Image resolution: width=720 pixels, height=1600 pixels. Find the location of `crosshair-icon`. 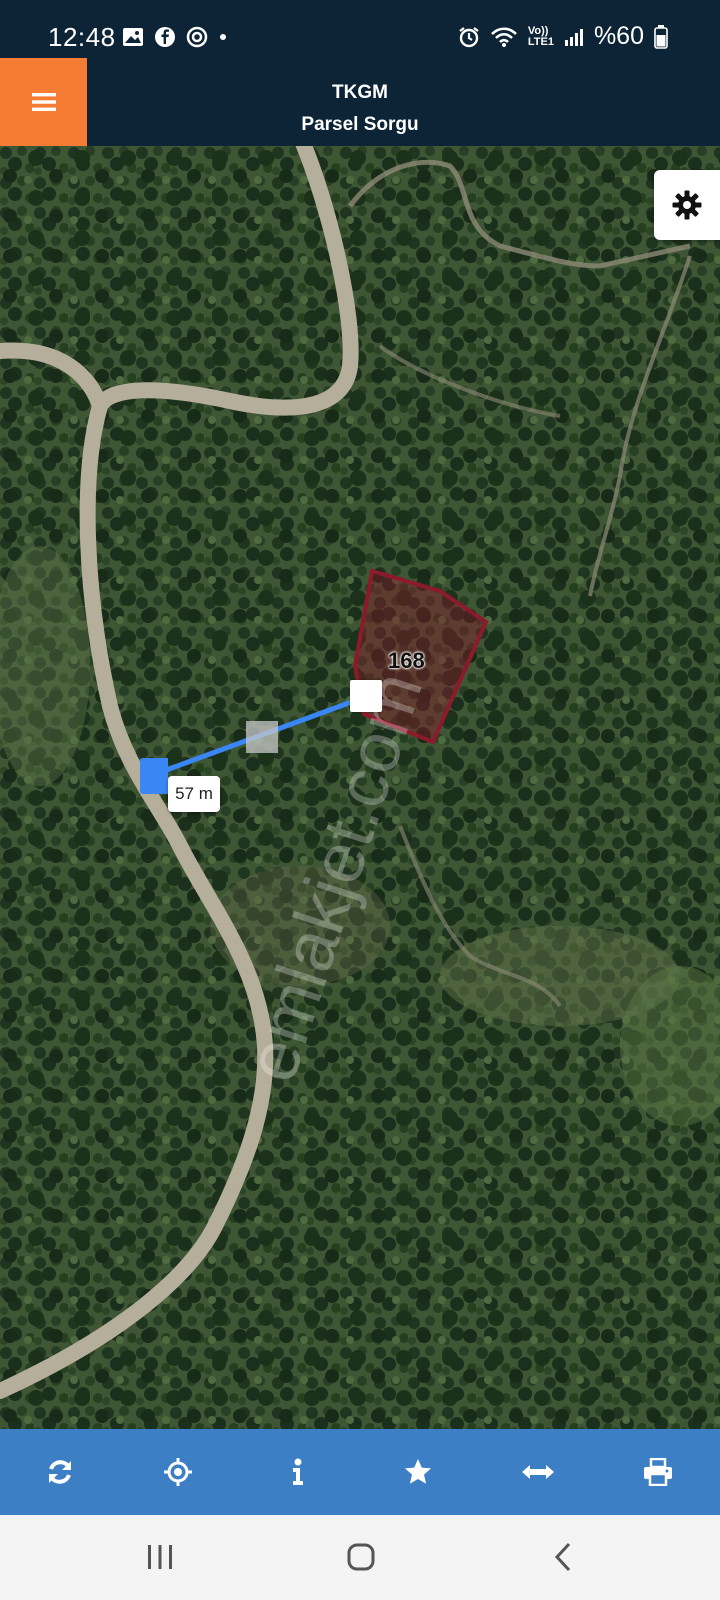

crosshair-icon is located at coordinates (178, 1472).